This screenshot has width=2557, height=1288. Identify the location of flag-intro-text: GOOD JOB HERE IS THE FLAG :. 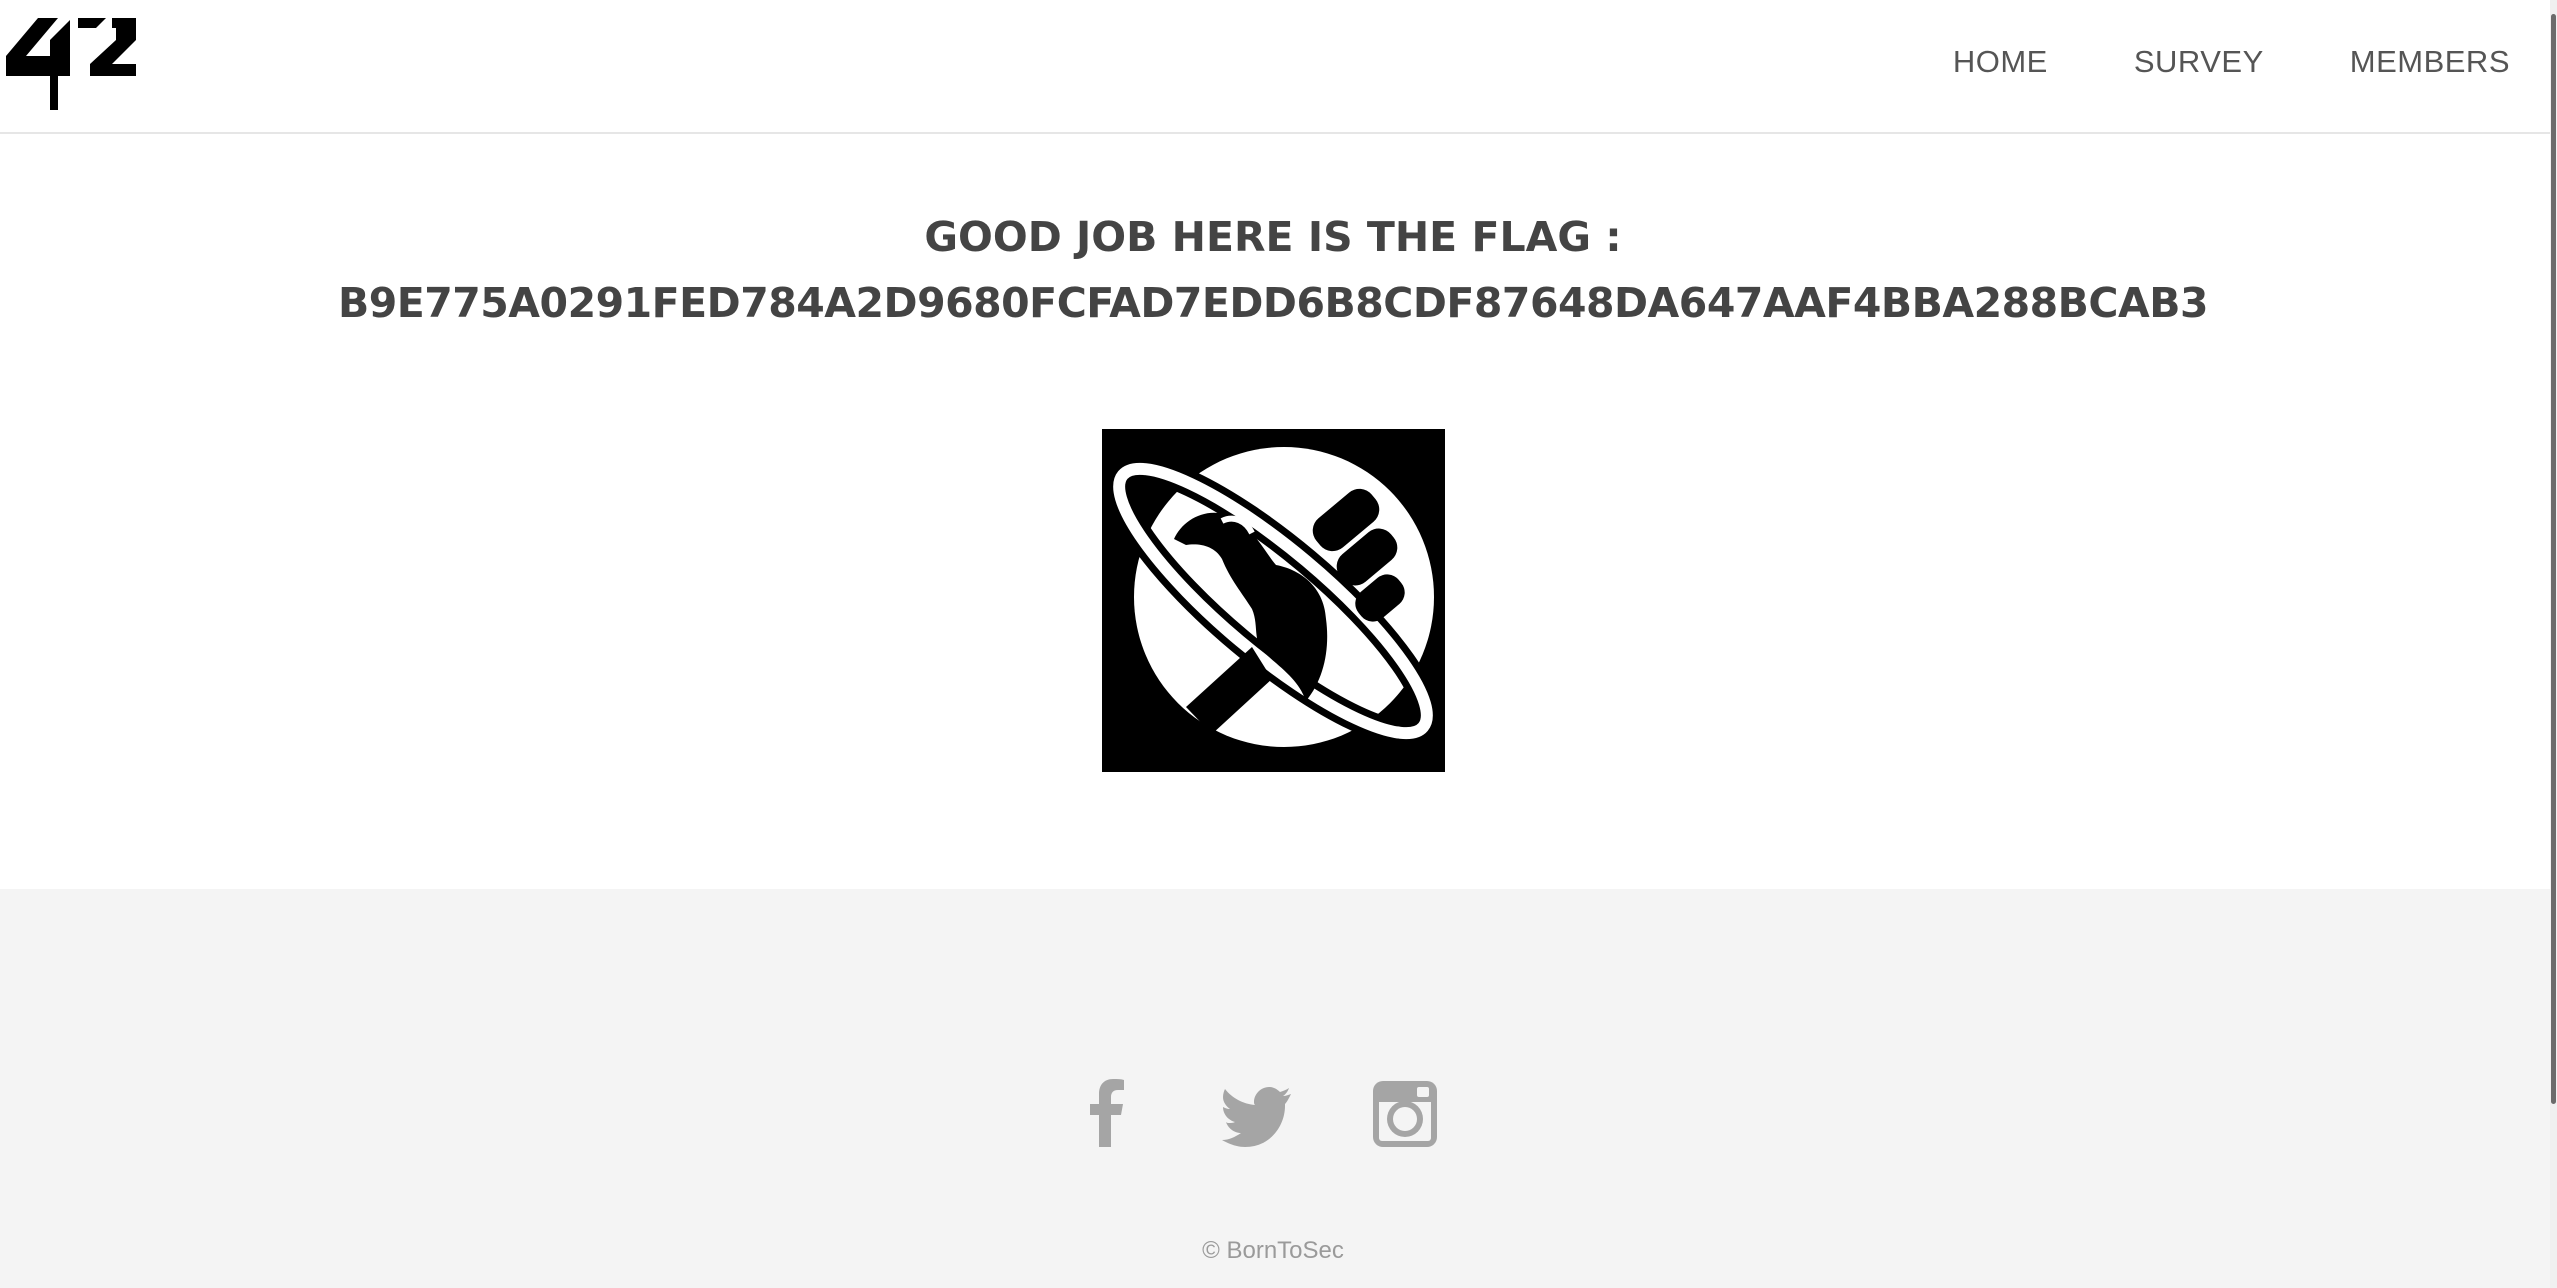
(1273, 237).